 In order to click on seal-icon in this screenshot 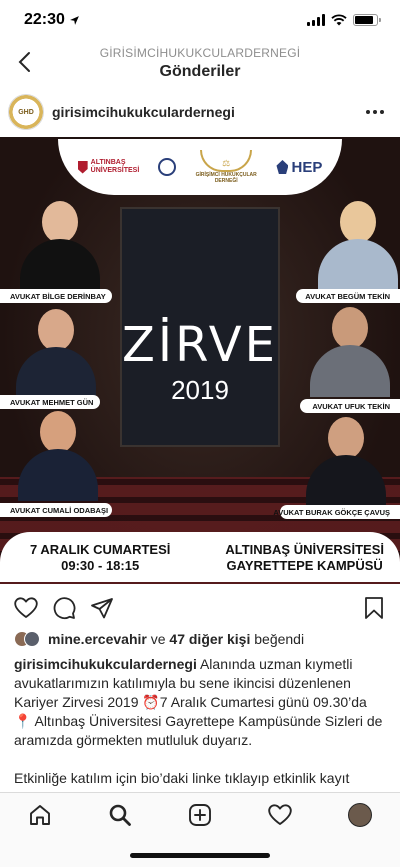, I will do `click(166, 167)`.